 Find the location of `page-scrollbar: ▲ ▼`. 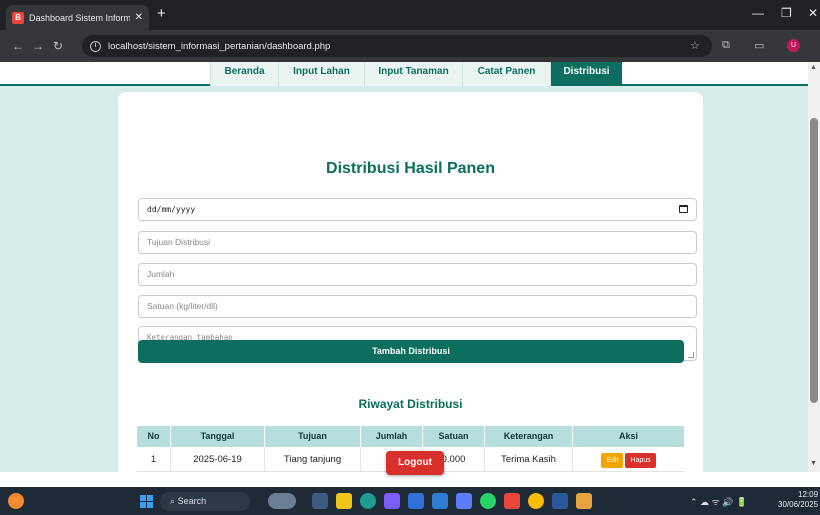

page-scrollbar: ▲ ▼ is located at coordinates (814, 267).